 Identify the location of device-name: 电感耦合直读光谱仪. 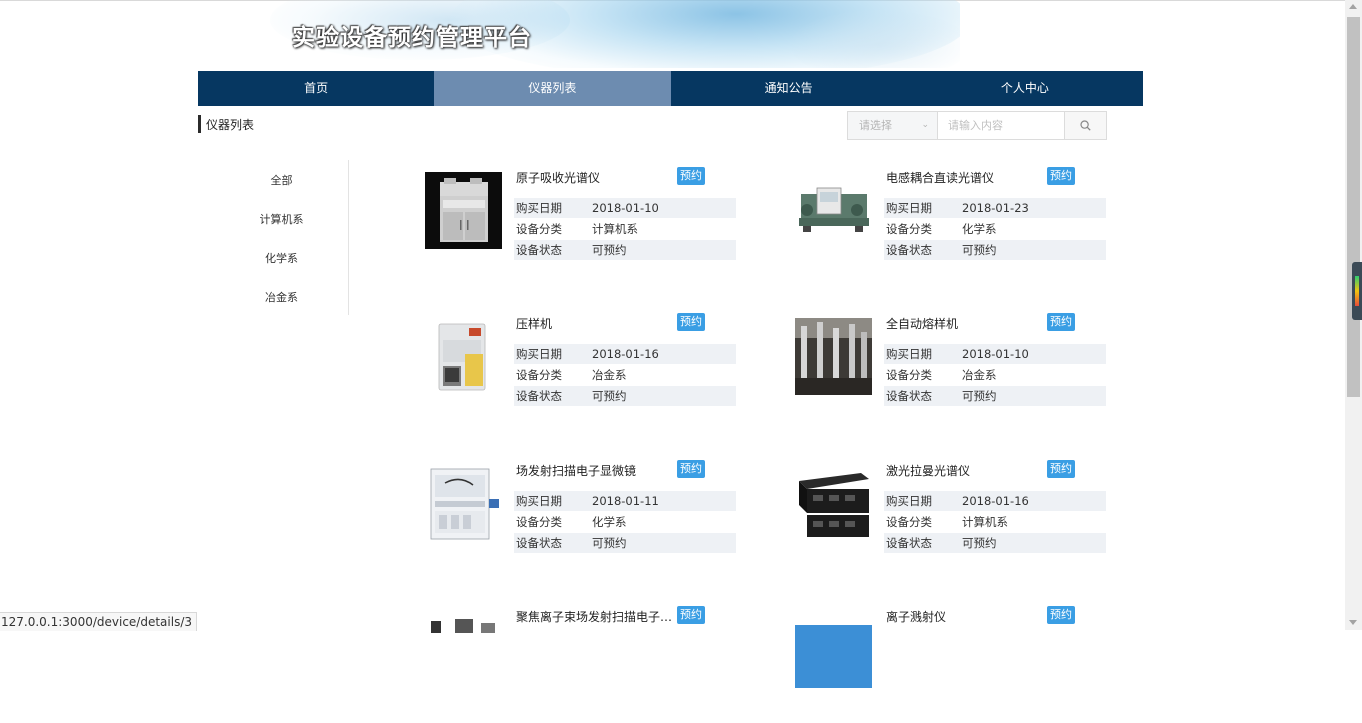
(965, 177).